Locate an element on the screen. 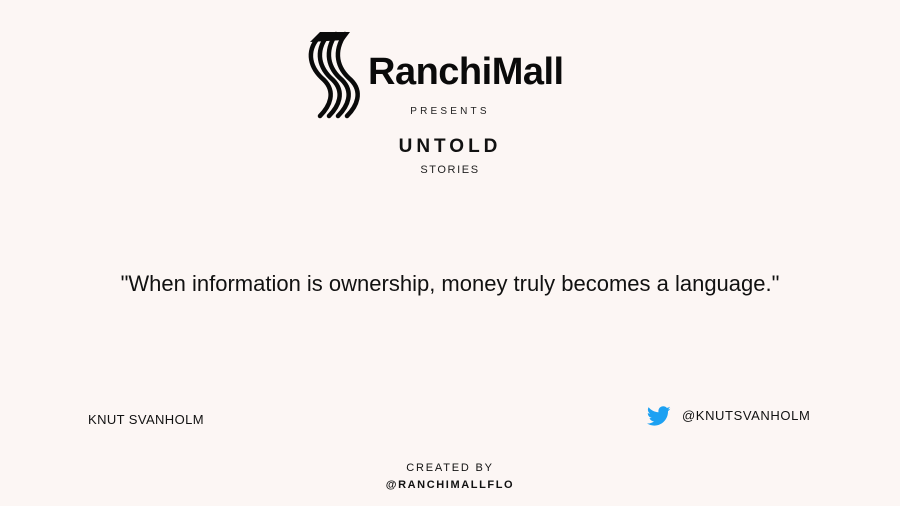  twitter-bird-icon is located at coordinates (659, 416).